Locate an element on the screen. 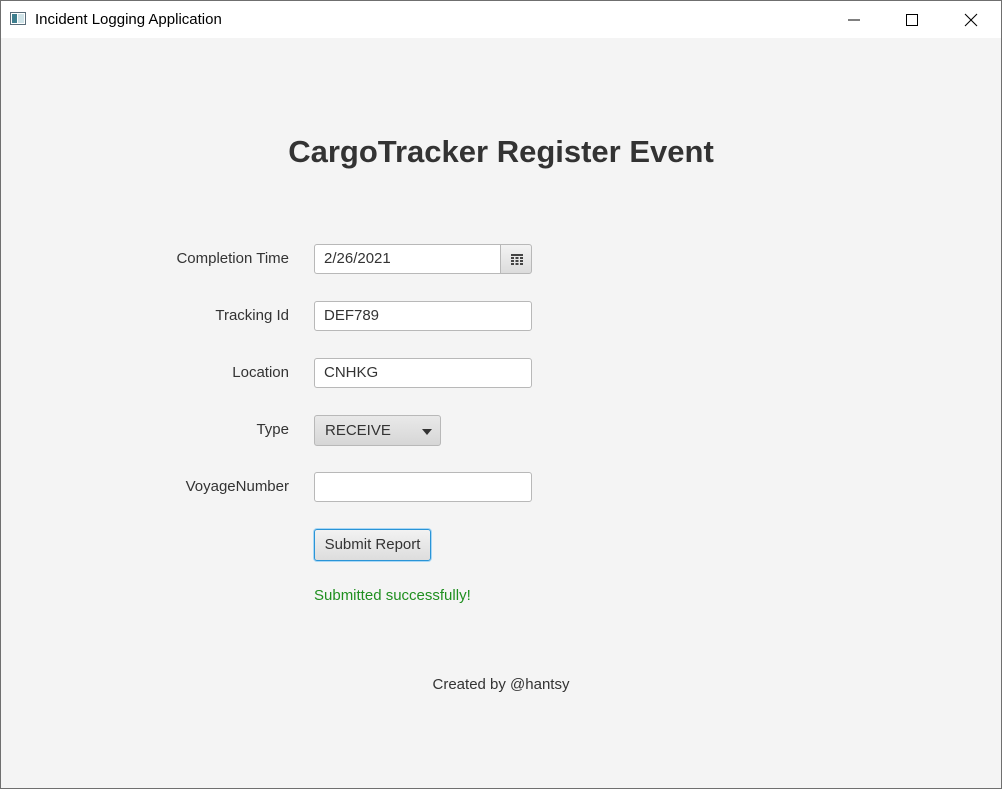 This screenshot has height=789, width=1002. tracking-id-input: DEF789 is located at coordinates (423, 316).